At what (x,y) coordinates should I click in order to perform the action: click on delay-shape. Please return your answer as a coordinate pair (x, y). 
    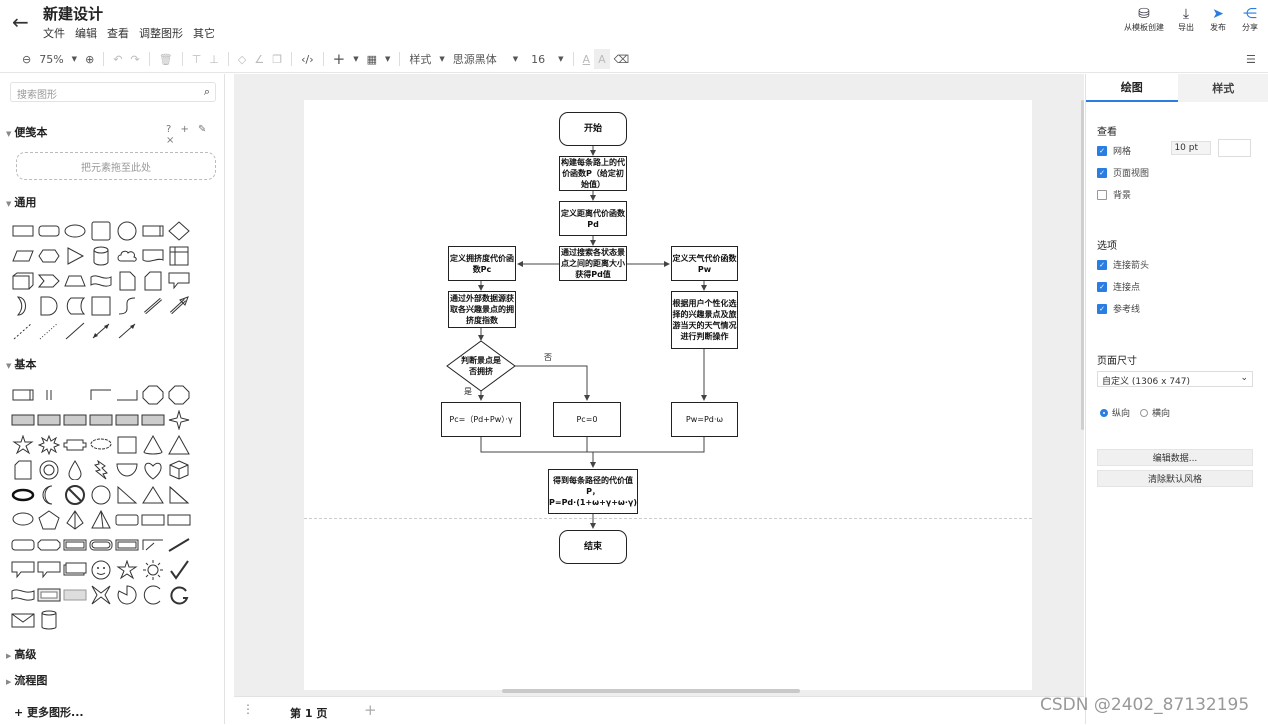
    Looking at the image, I should click on (49, 305).